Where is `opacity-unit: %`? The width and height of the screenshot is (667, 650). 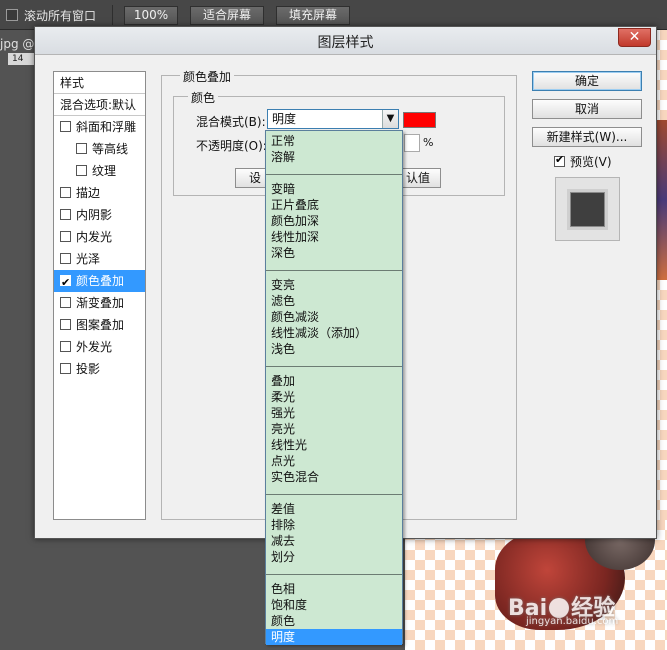 opacity-unit: % is located at coordinates (428, 142).